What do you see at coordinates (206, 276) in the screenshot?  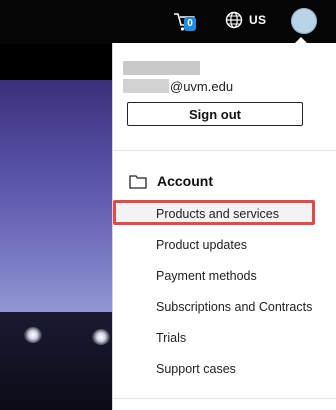 I see `menu-item-payment-methods: Payment methods` at bounding box center [206, 276].